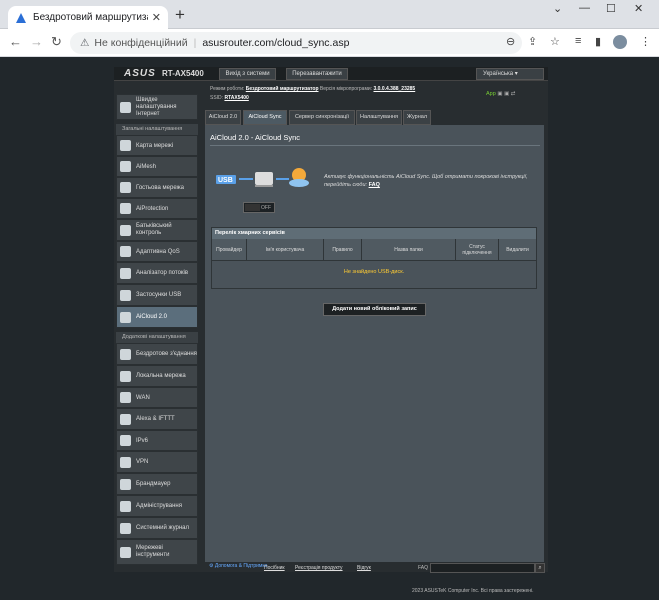 The image size is (659, 600). I want to click on sidebar-item-aicloud: AiCloud 2.0, so click(157, 317).